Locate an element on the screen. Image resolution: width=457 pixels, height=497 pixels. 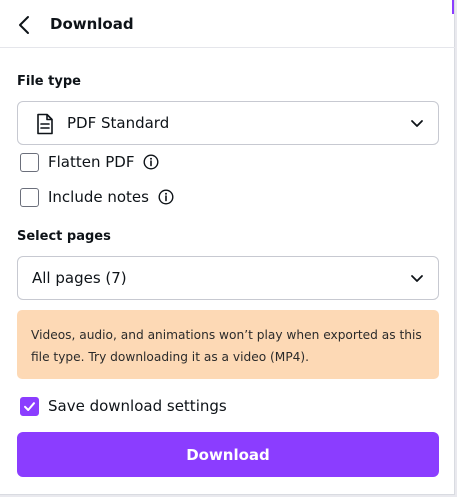
include-notes-label: Include notes is located at coordinates (98, 197).